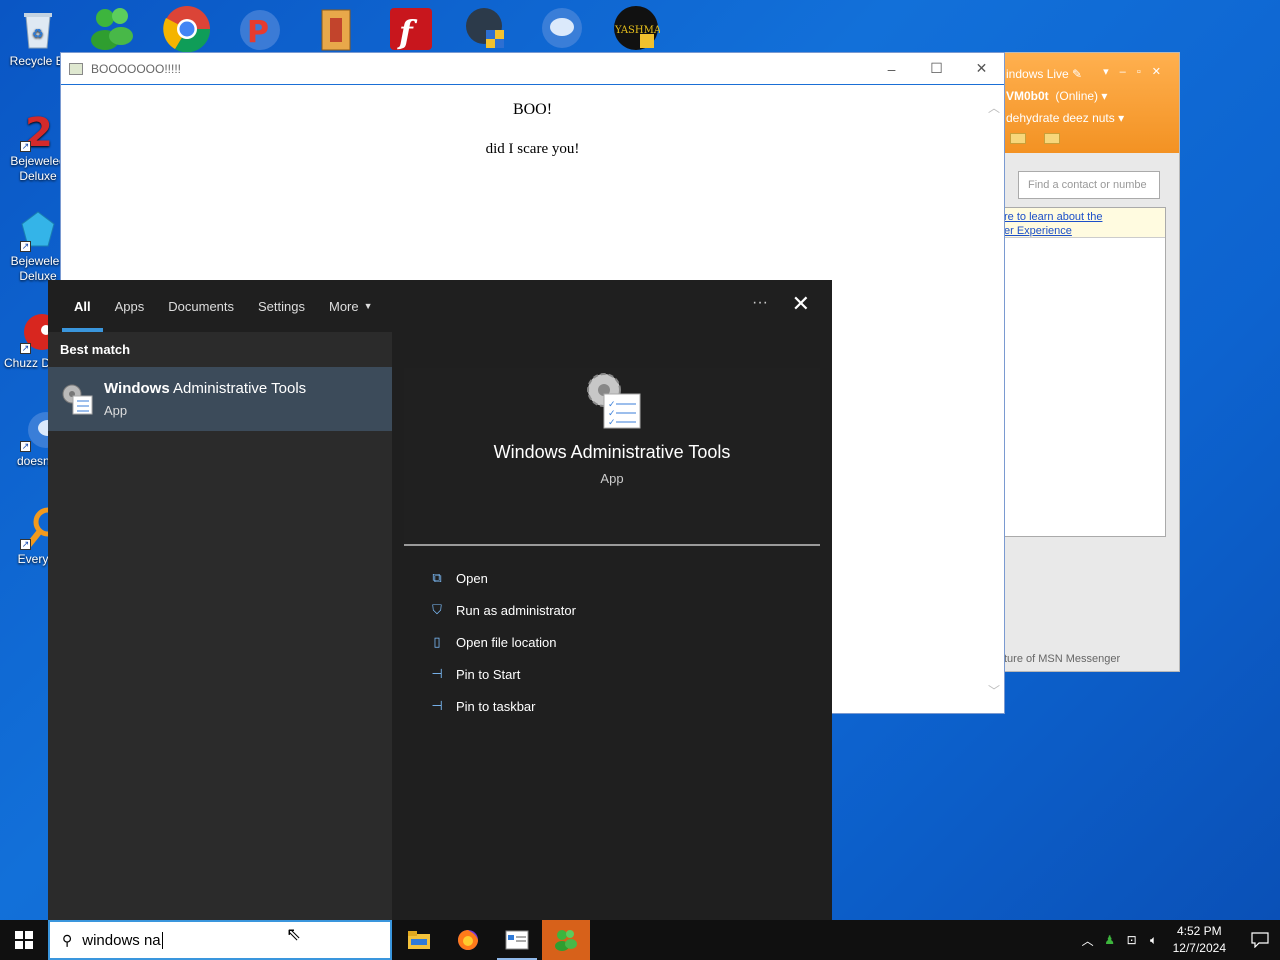  I want to click on notification-button, so click(1260, 940).